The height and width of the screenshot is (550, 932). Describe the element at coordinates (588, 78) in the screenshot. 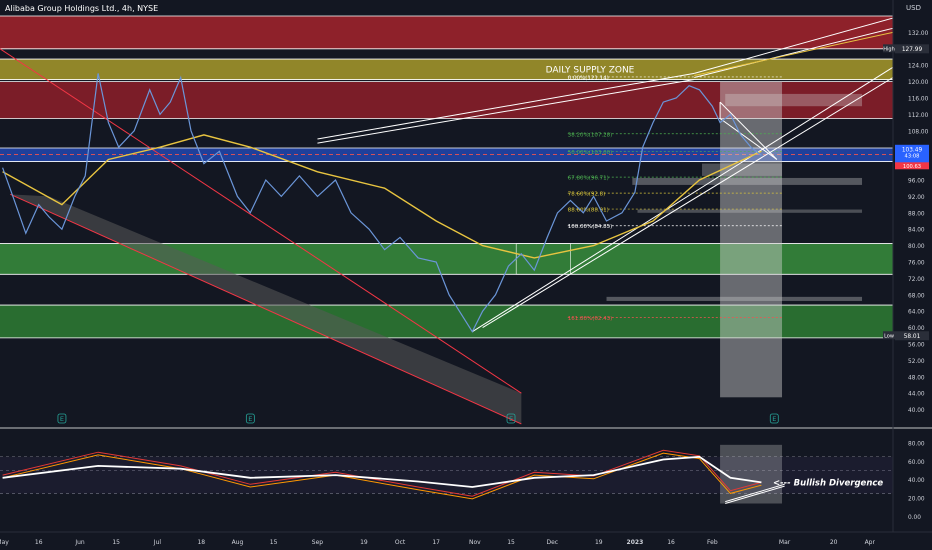

I see `fib-level-label: 0.00%(121.14)` at that location.